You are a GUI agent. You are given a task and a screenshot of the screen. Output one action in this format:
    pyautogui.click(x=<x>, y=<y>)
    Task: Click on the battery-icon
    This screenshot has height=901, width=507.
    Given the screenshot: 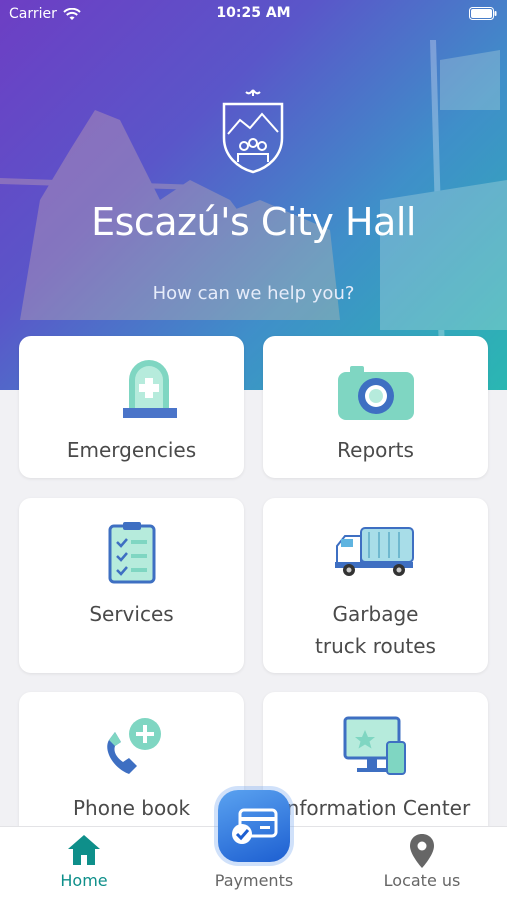 What is the action you would take?
    pyautogui.click(x=483, y=13)
    